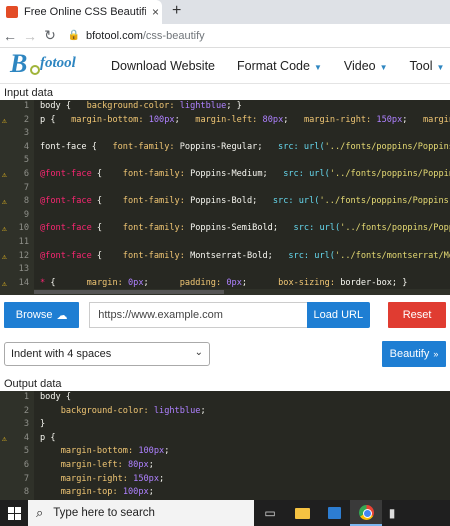 The height and width of the screenshot is (526, 450). Describe the element at coordinates (58, 62) in the screenshot. I see `logo-text: fotool` at that location.